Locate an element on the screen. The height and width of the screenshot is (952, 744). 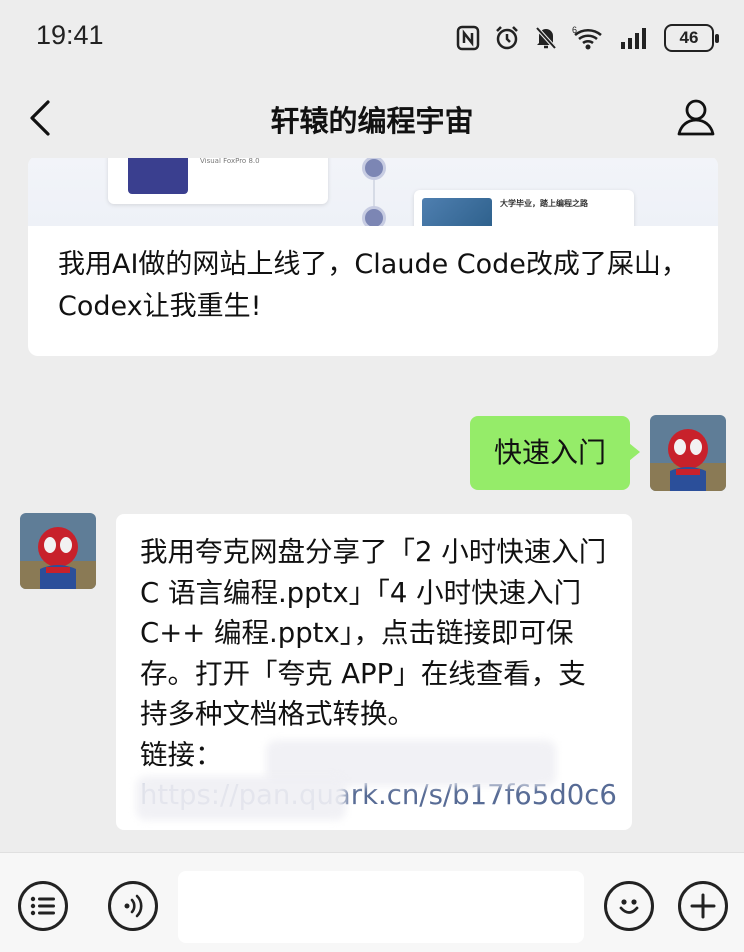
thumbnail-caption: Visual FoxPro 8.0 is located at coordinates (230, 161).